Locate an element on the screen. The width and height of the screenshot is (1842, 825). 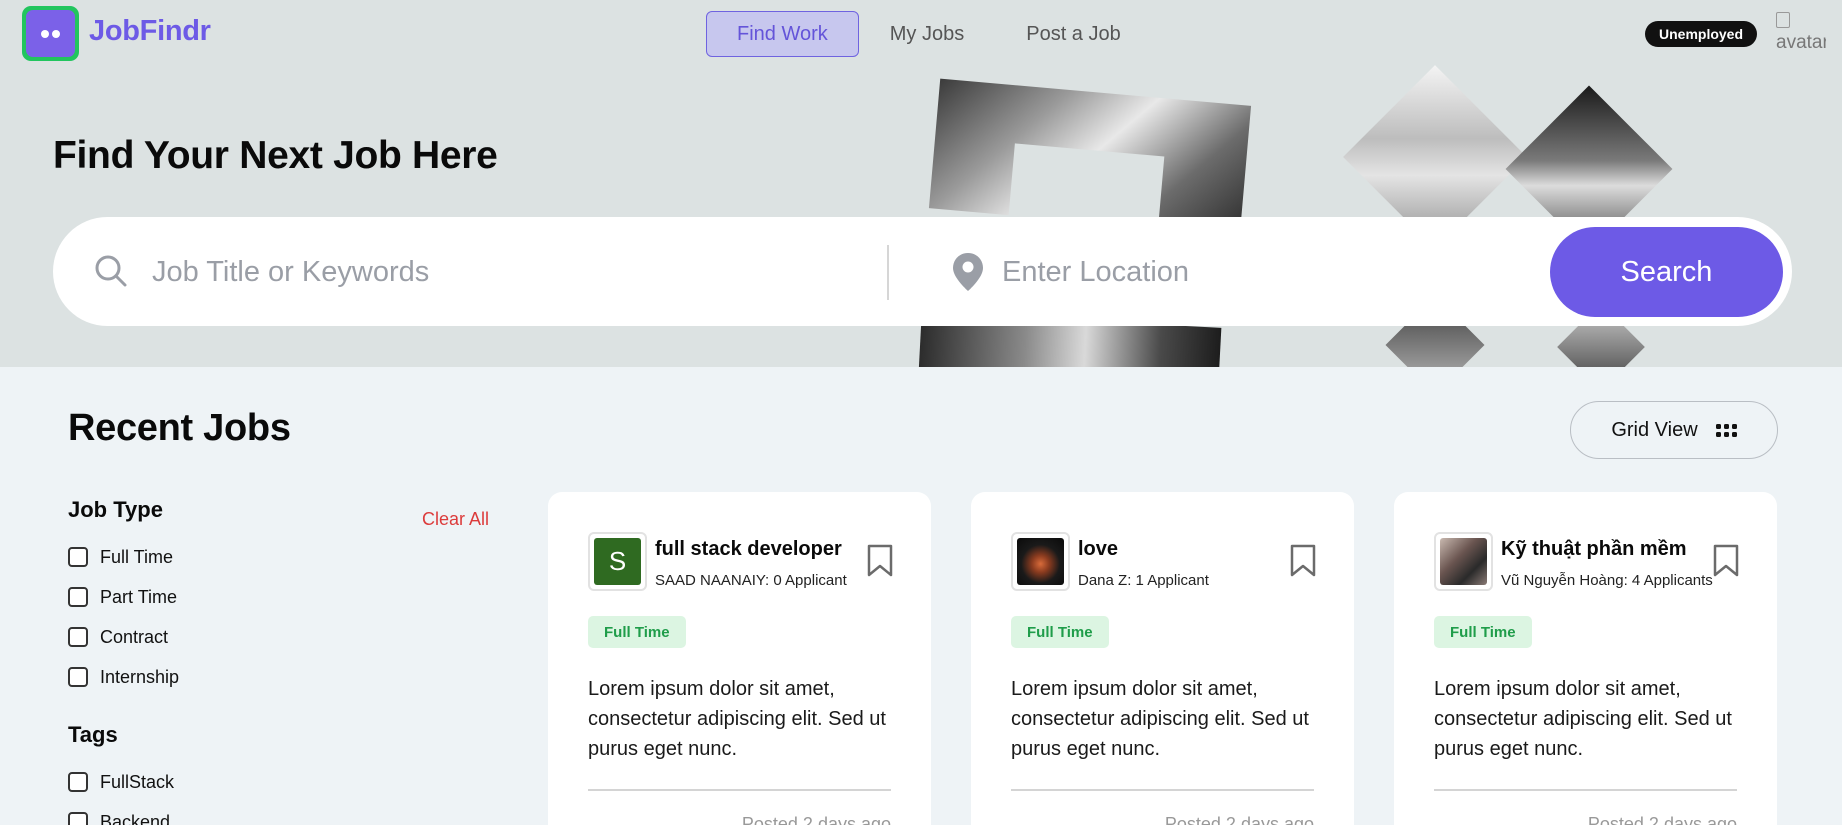
logo-icon is located at coordinates (50, 33).